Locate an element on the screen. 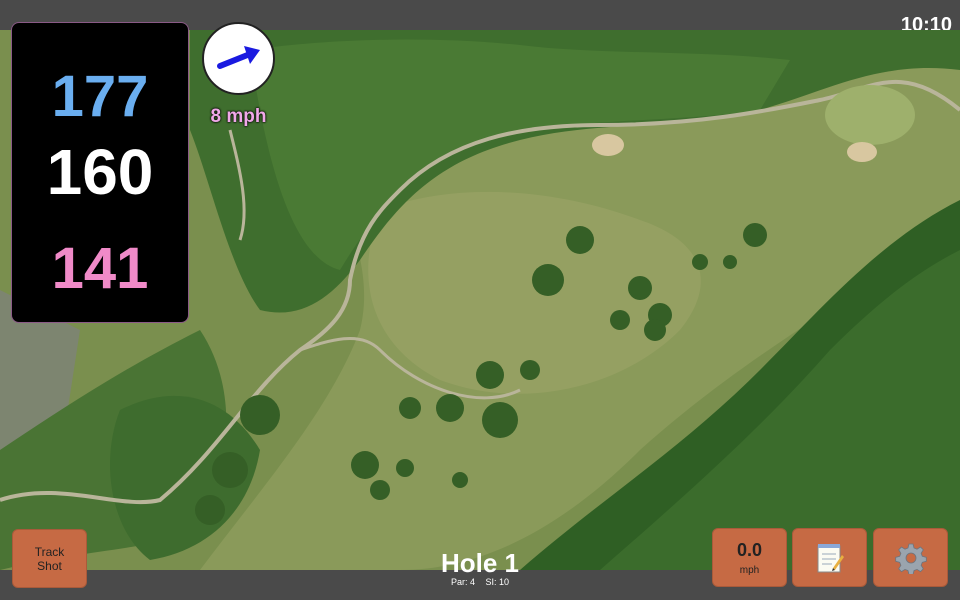  settings-button is located at coordinates (910, 557).